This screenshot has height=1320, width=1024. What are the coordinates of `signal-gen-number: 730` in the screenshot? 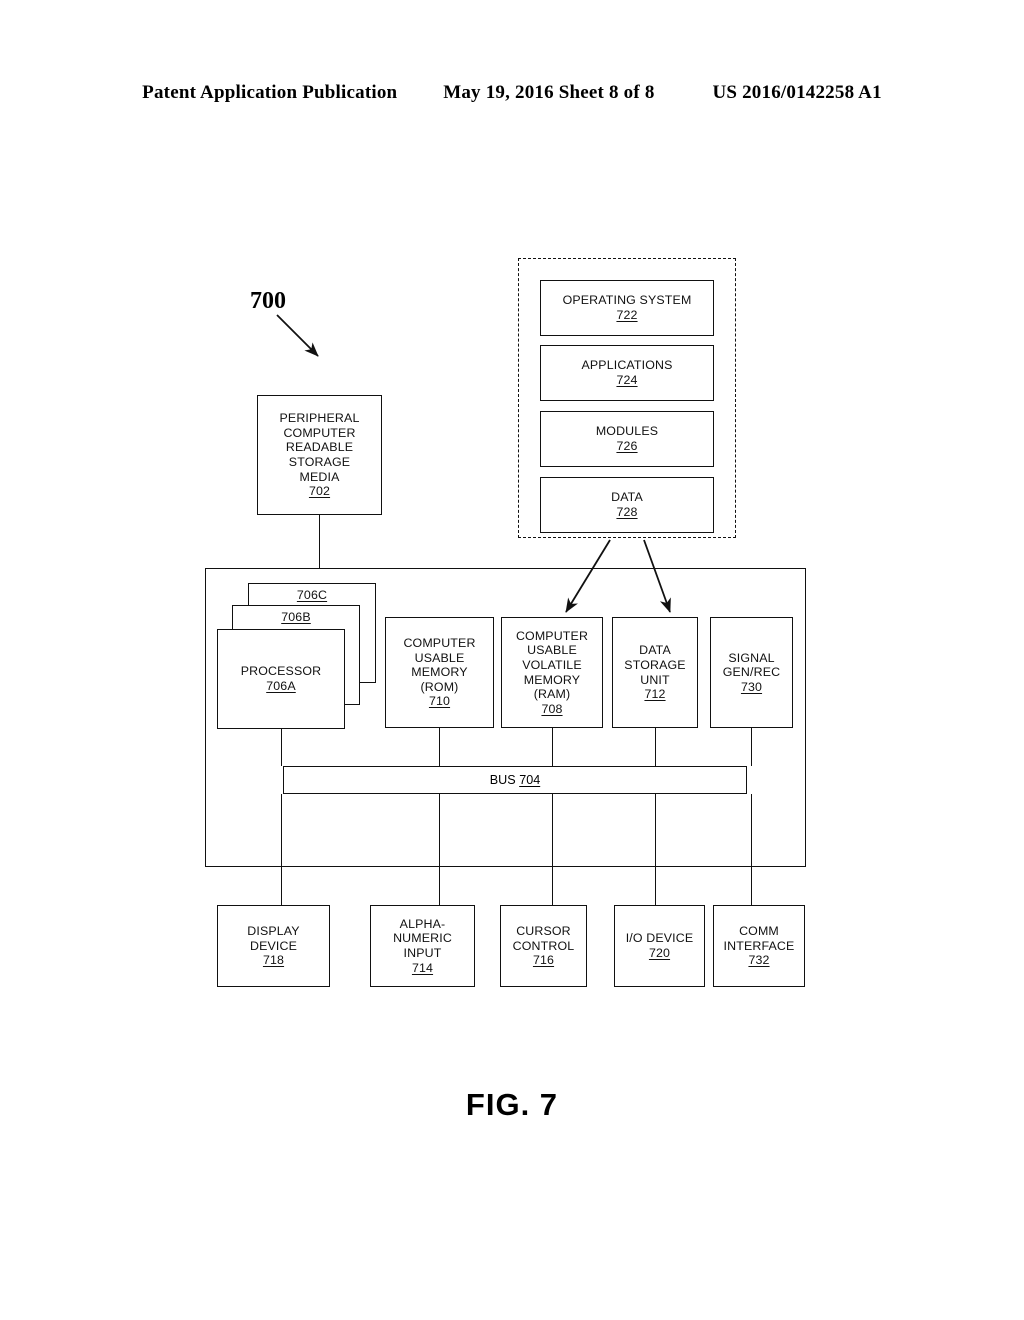 It's located at (751, 686).